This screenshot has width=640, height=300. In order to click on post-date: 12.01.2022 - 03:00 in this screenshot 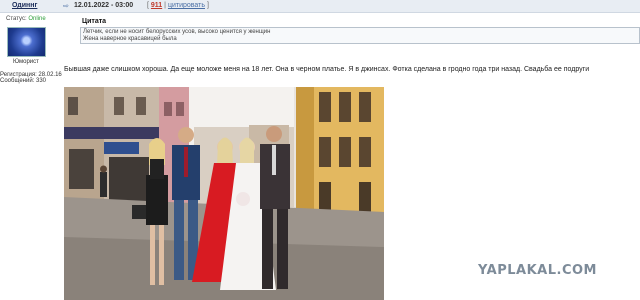, I will do `click(104, 5)`.